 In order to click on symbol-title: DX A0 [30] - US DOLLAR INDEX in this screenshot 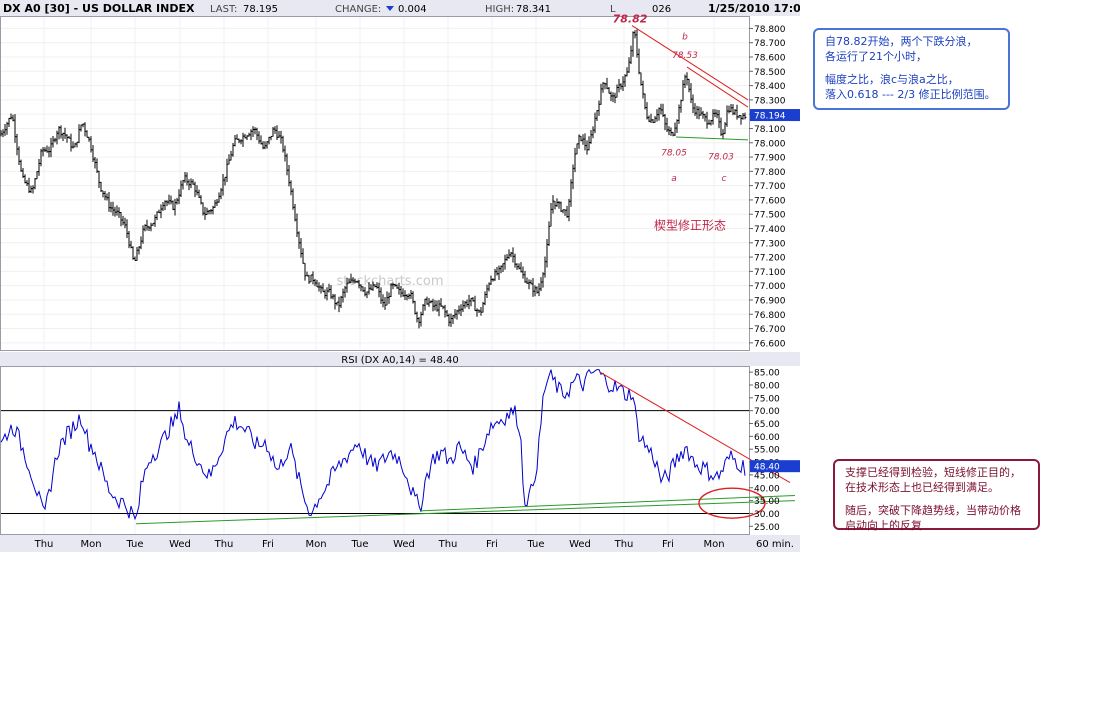, I will do `click(99, 8)`.